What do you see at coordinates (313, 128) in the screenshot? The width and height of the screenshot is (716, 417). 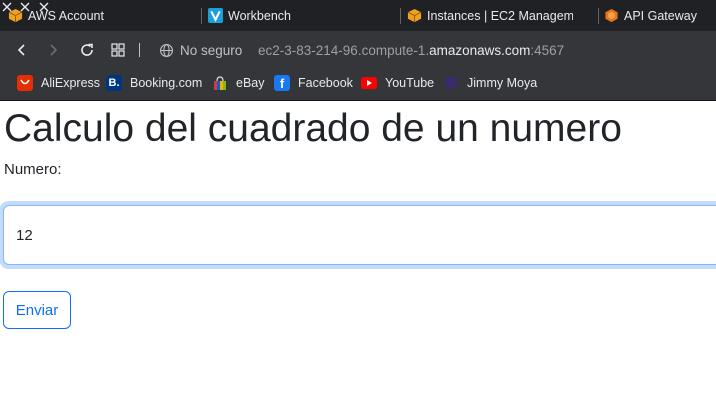 I see `page-title: Calculo del cuadrado de un numero` at bounding box center [313, 128].